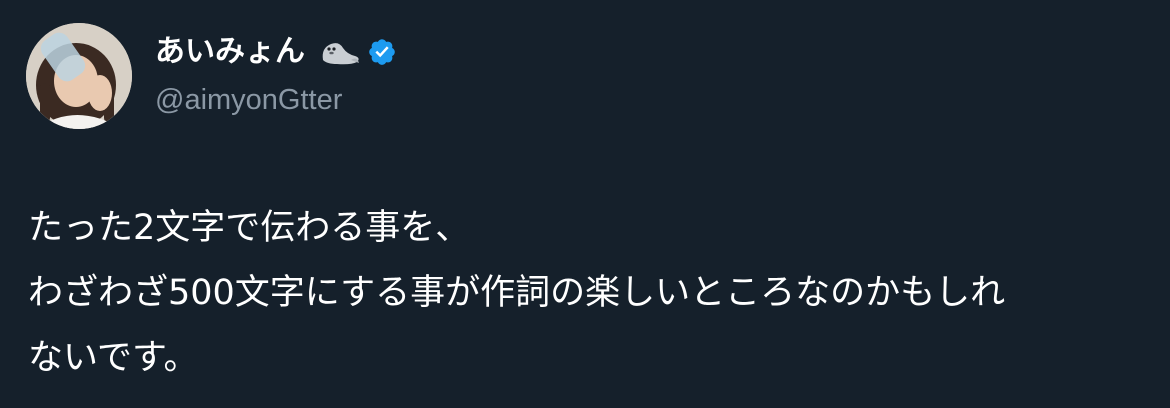  I want to click on author-handle: @aimyonGtter, so click(248, 100).